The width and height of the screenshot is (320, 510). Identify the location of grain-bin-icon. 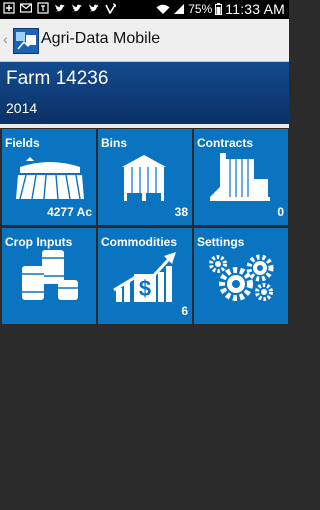
(144, 178).